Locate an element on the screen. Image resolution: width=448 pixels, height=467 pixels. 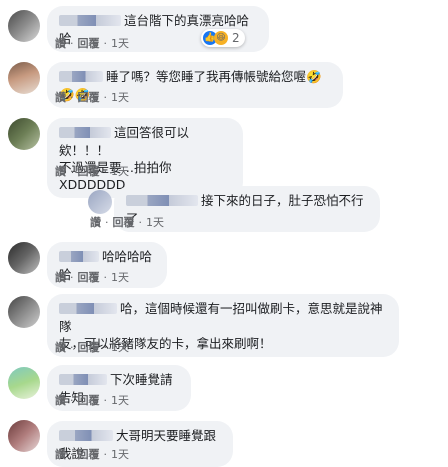
haha-icon: 😆 is located at coordinates (221, 38).